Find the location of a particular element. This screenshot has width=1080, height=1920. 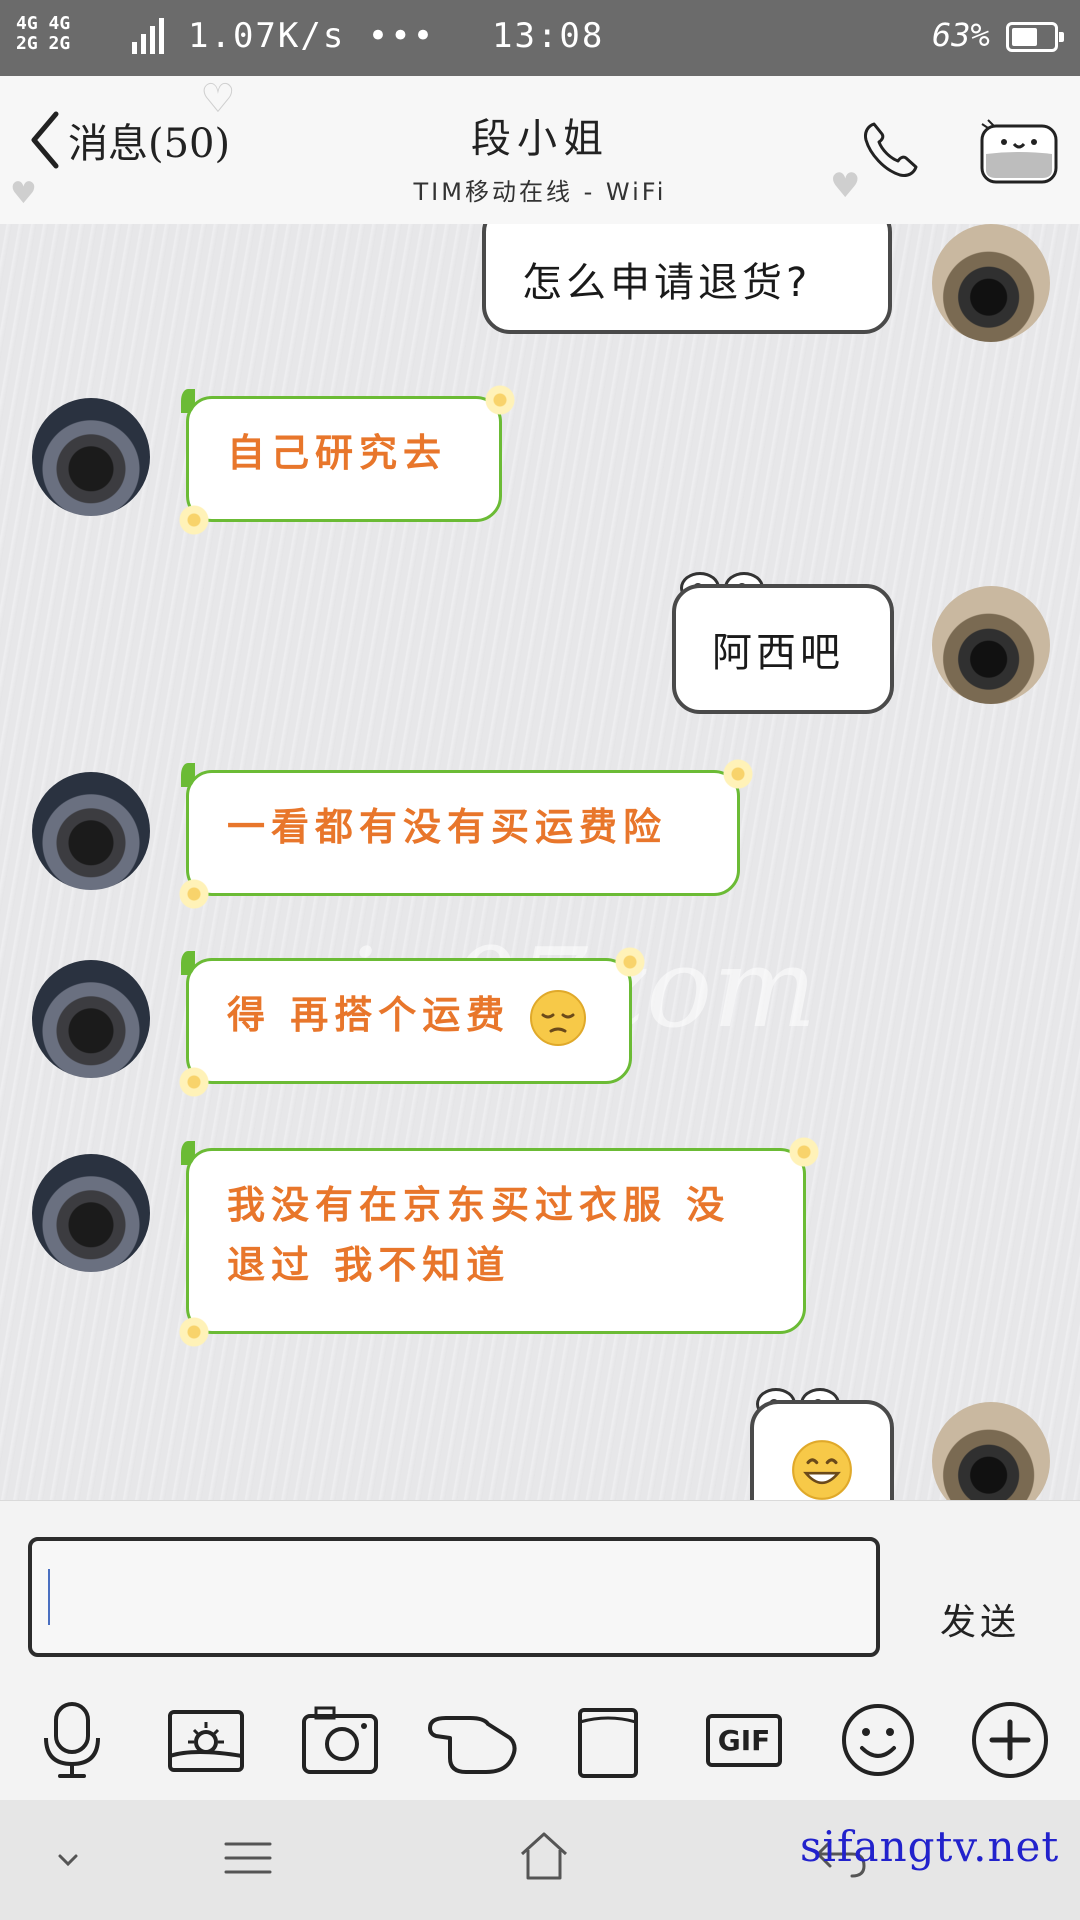

file-icon is located at coordinates (608, 1740).